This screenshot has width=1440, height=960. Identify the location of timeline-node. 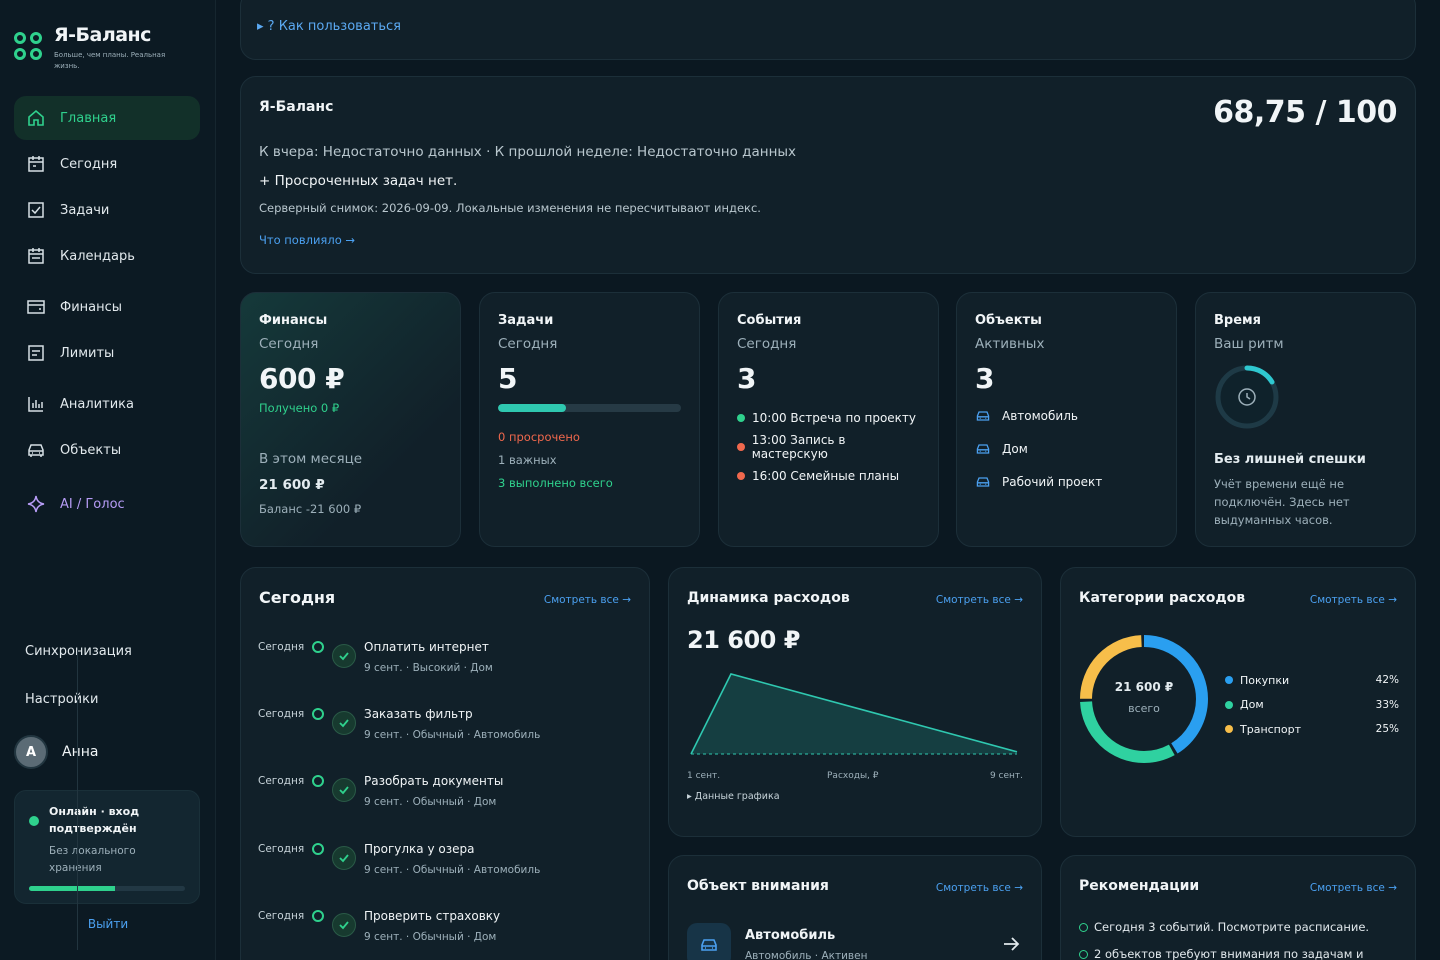
(318, 647).